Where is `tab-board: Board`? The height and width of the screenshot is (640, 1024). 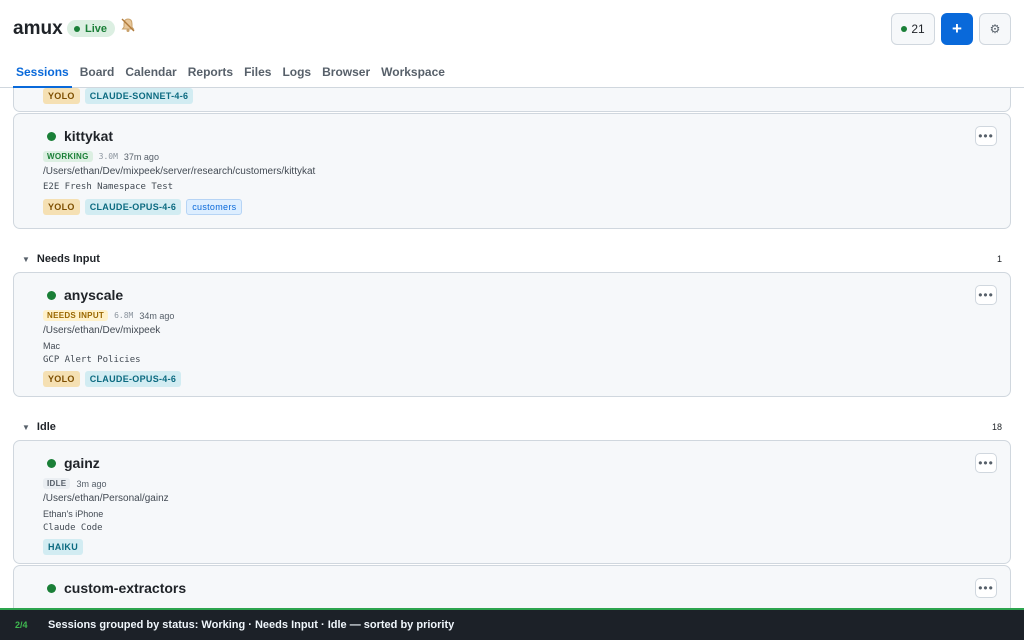
tab-board: Board is located at coordinates (97, 74).